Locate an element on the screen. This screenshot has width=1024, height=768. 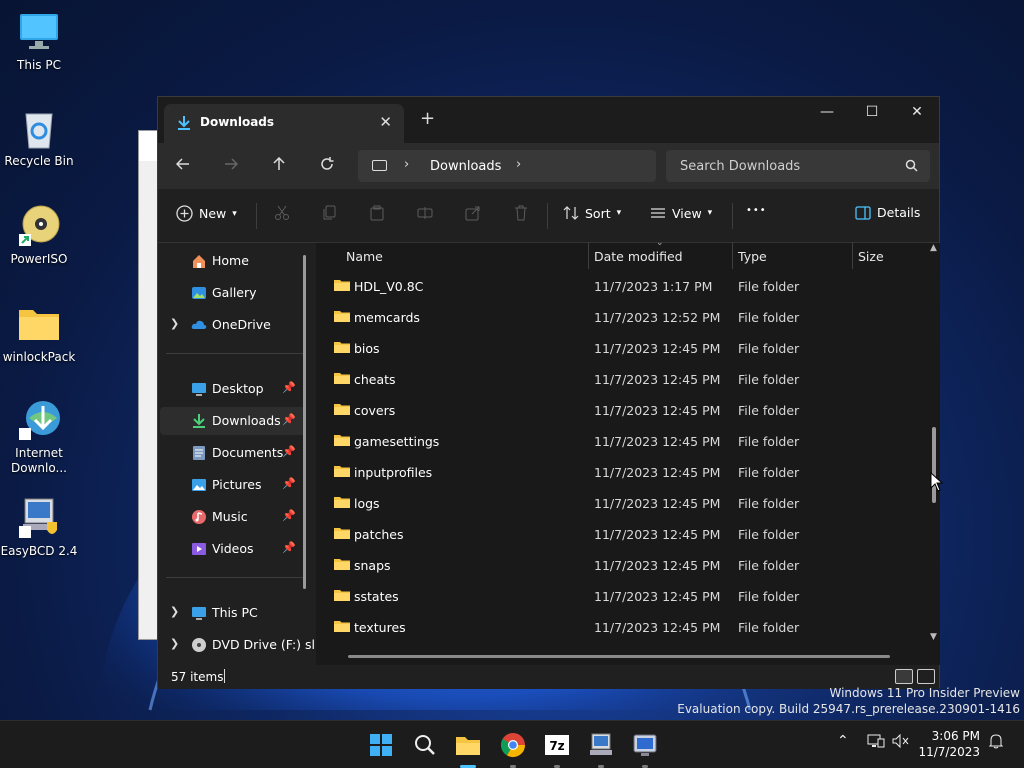
system-clock: 3:06 PM 11/7/2023 is located at coordinates (949, 744).